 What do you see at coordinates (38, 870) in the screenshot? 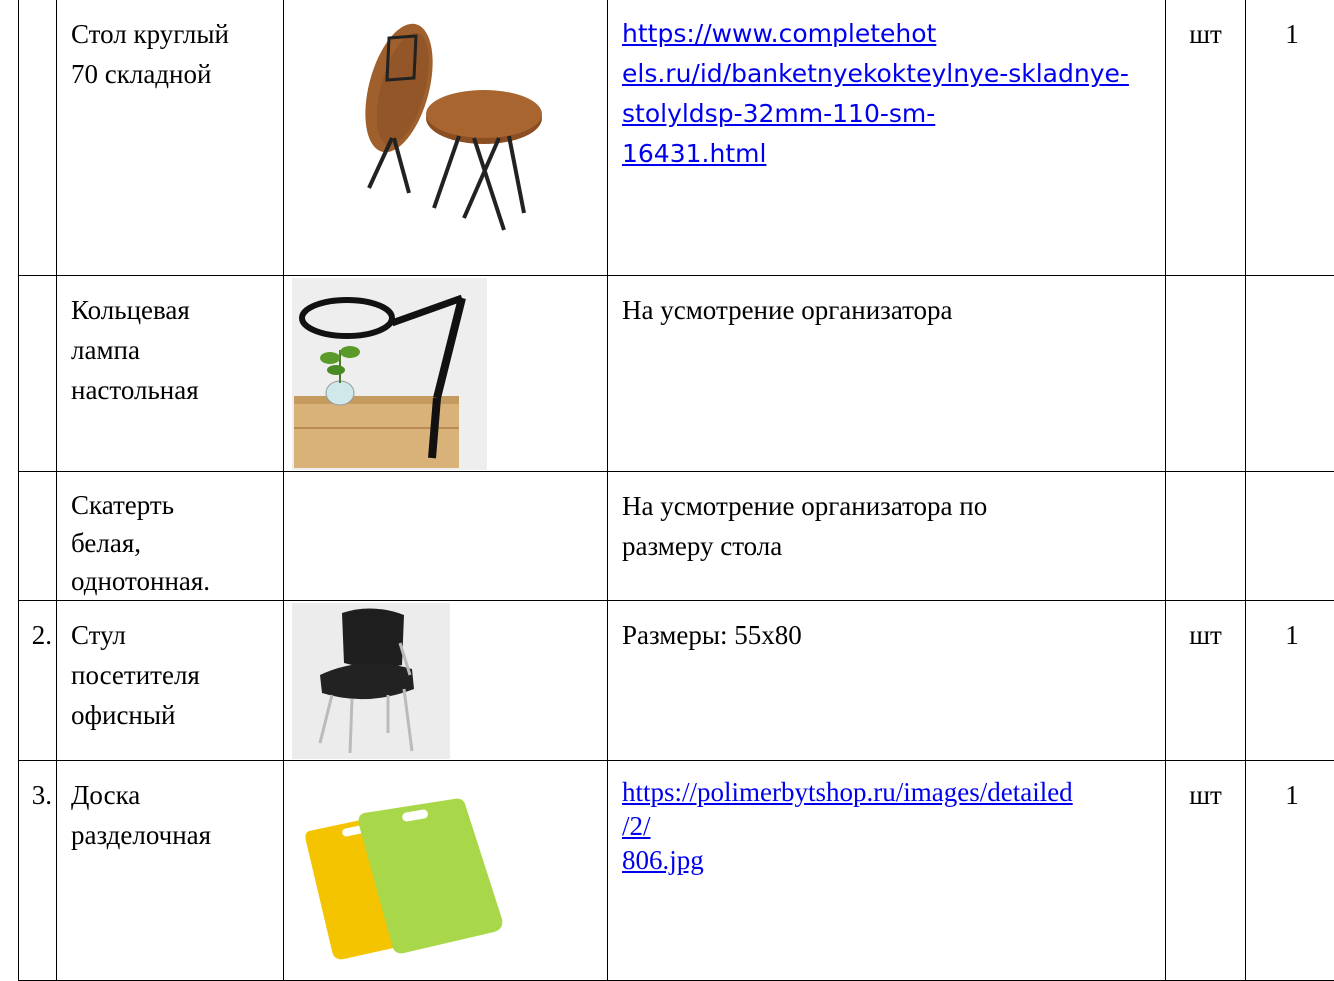
I see `row-number: 3.` at bounding box center [38, 870].